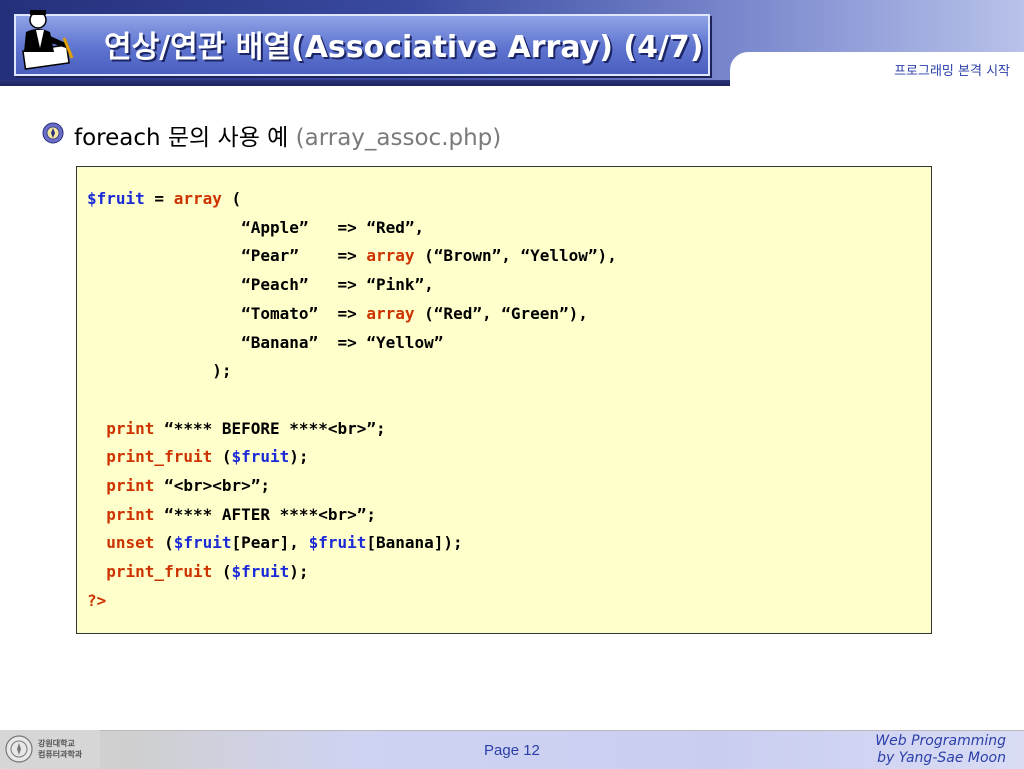 Image resolution: width=1024 pixels, height=769 pixels. I want to click on code-text: [Banana]);, so click(414, 543).